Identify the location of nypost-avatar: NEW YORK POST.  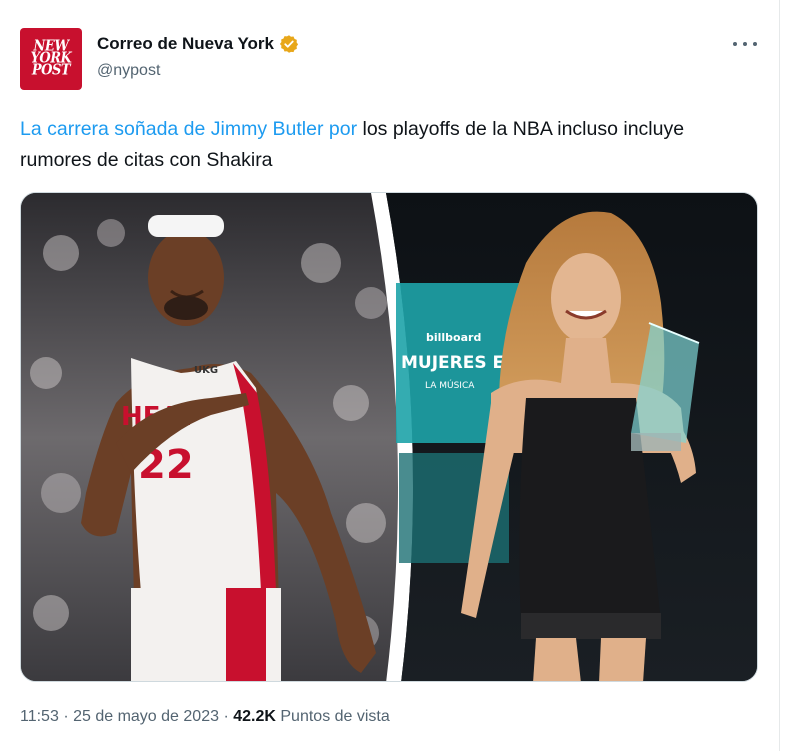
(51, 59).